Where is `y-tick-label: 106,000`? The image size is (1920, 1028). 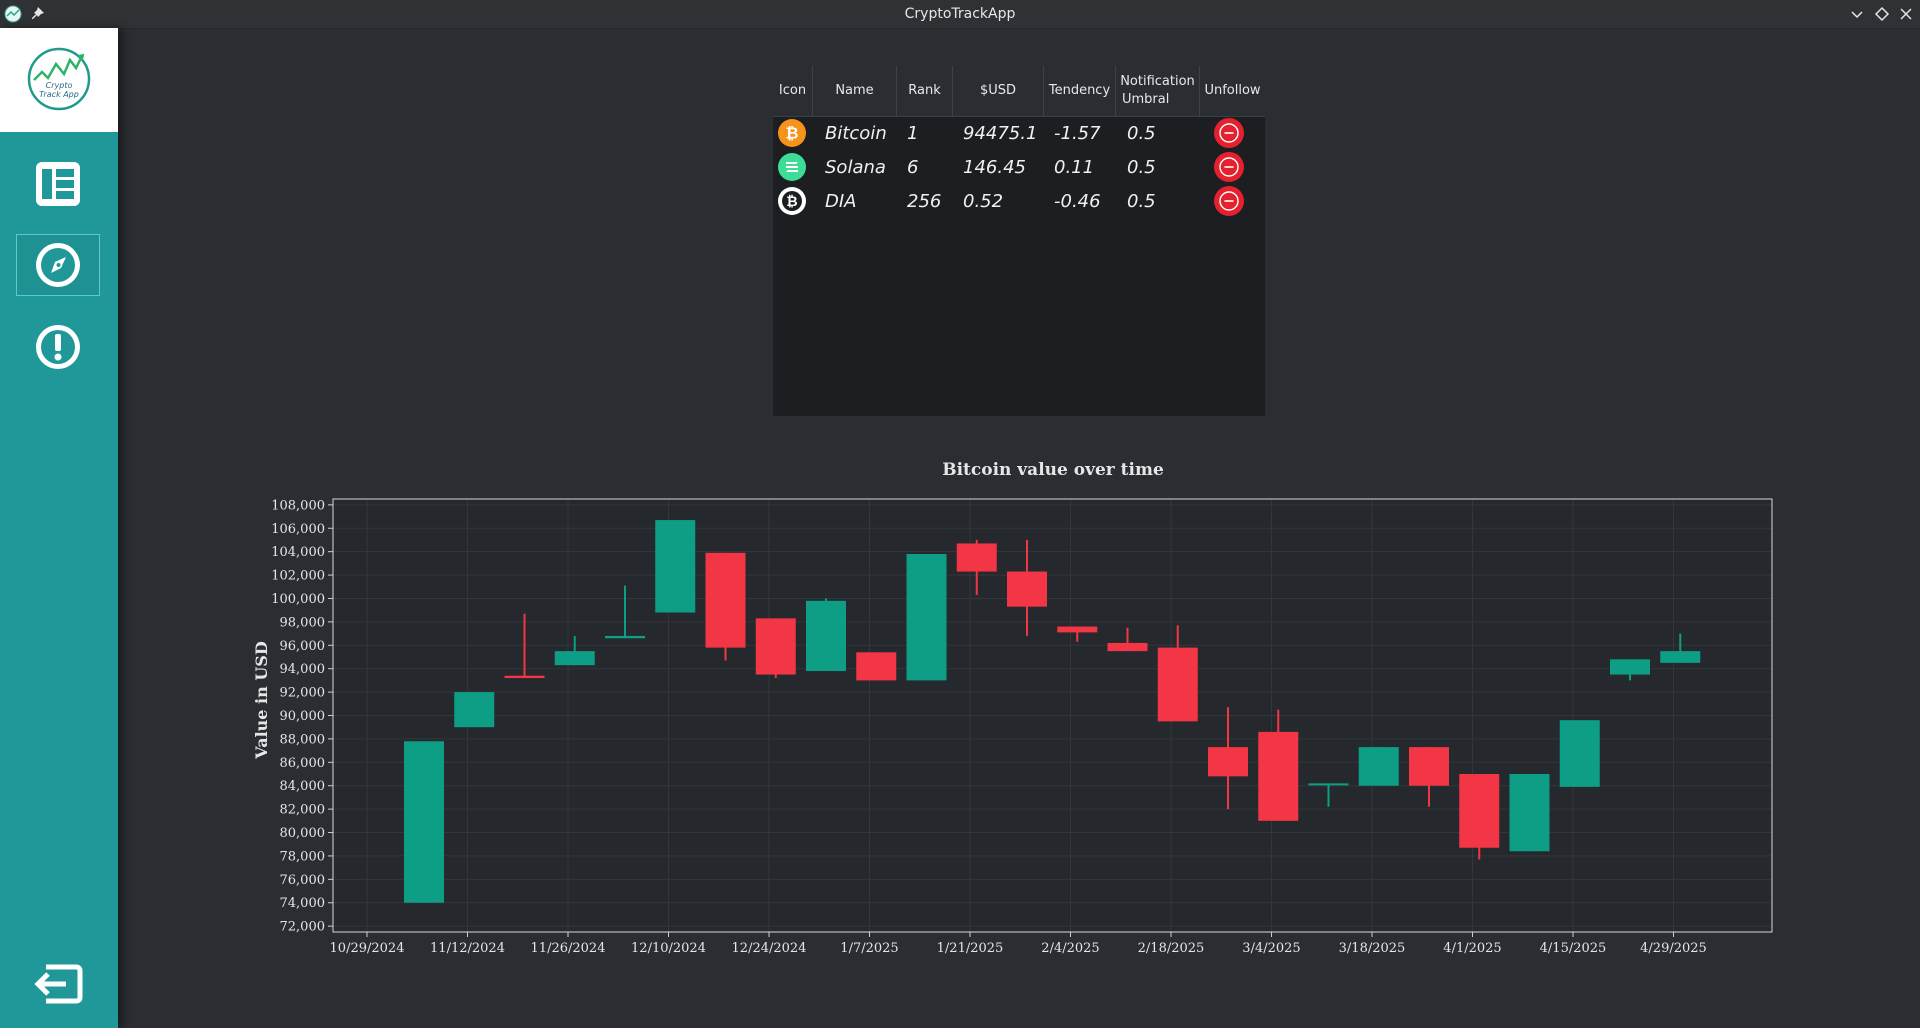 y-tick-label: 106,000 is located at coordinates (298, 529).